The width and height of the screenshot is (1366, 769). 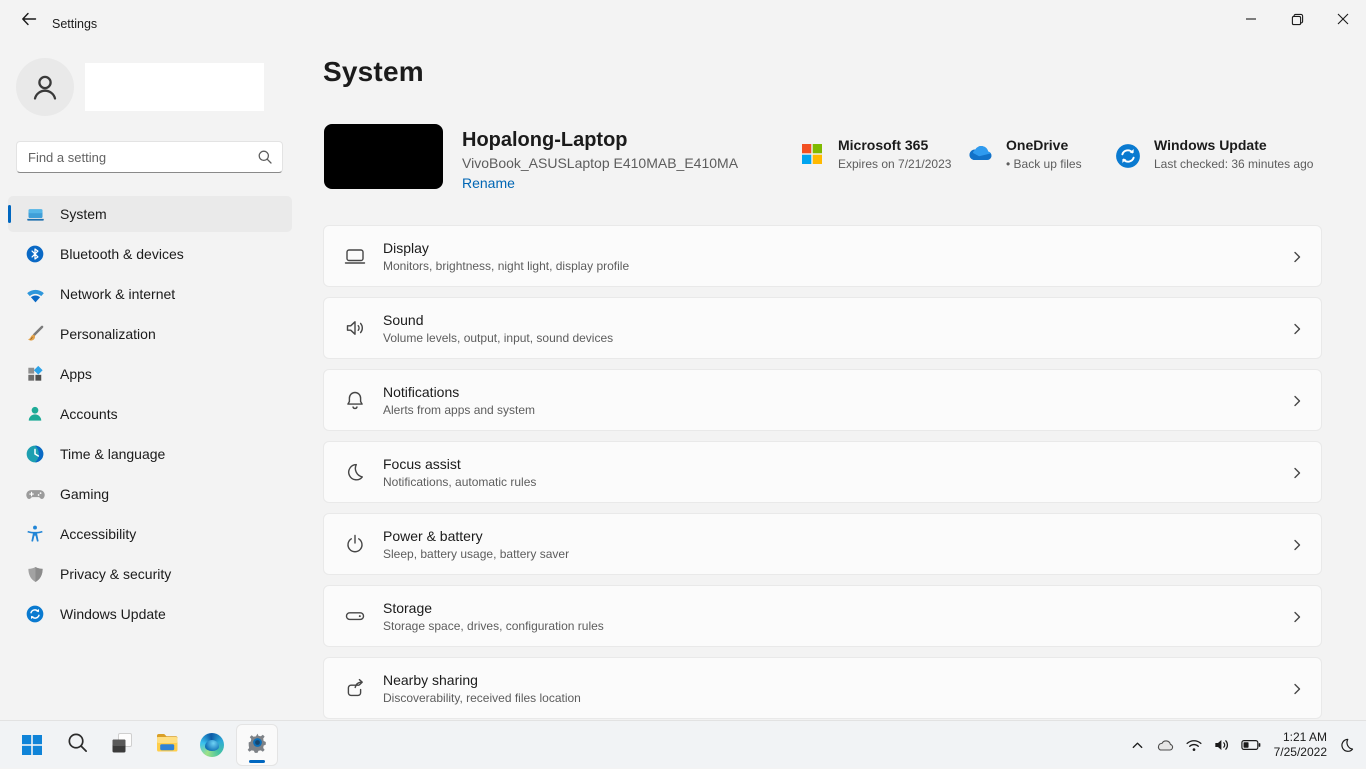 What do you see at coordinates (895, 164) in the screenshot?
I see `status-card-subtitle: Expires on 7/21/2023` at bounding box center [895, 164].